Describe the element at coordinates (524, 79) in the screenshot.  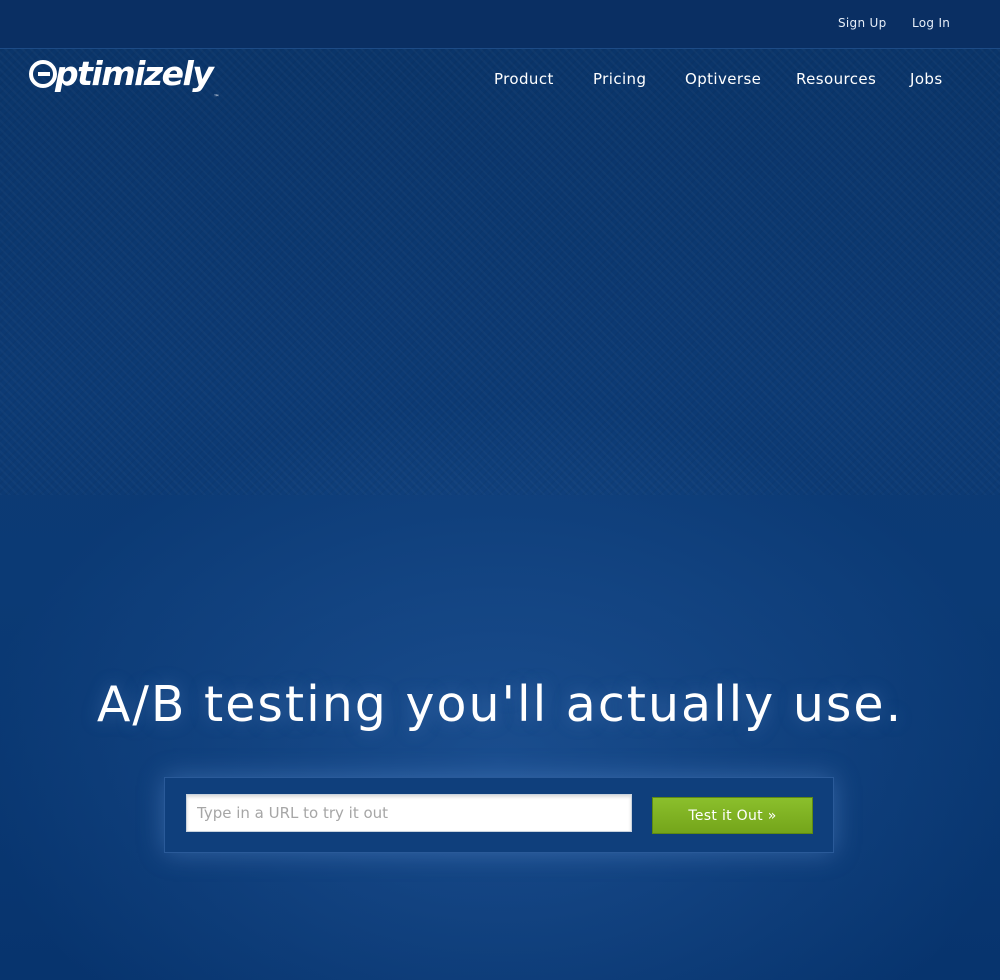
I see `nav-item-product: Product` at that location.